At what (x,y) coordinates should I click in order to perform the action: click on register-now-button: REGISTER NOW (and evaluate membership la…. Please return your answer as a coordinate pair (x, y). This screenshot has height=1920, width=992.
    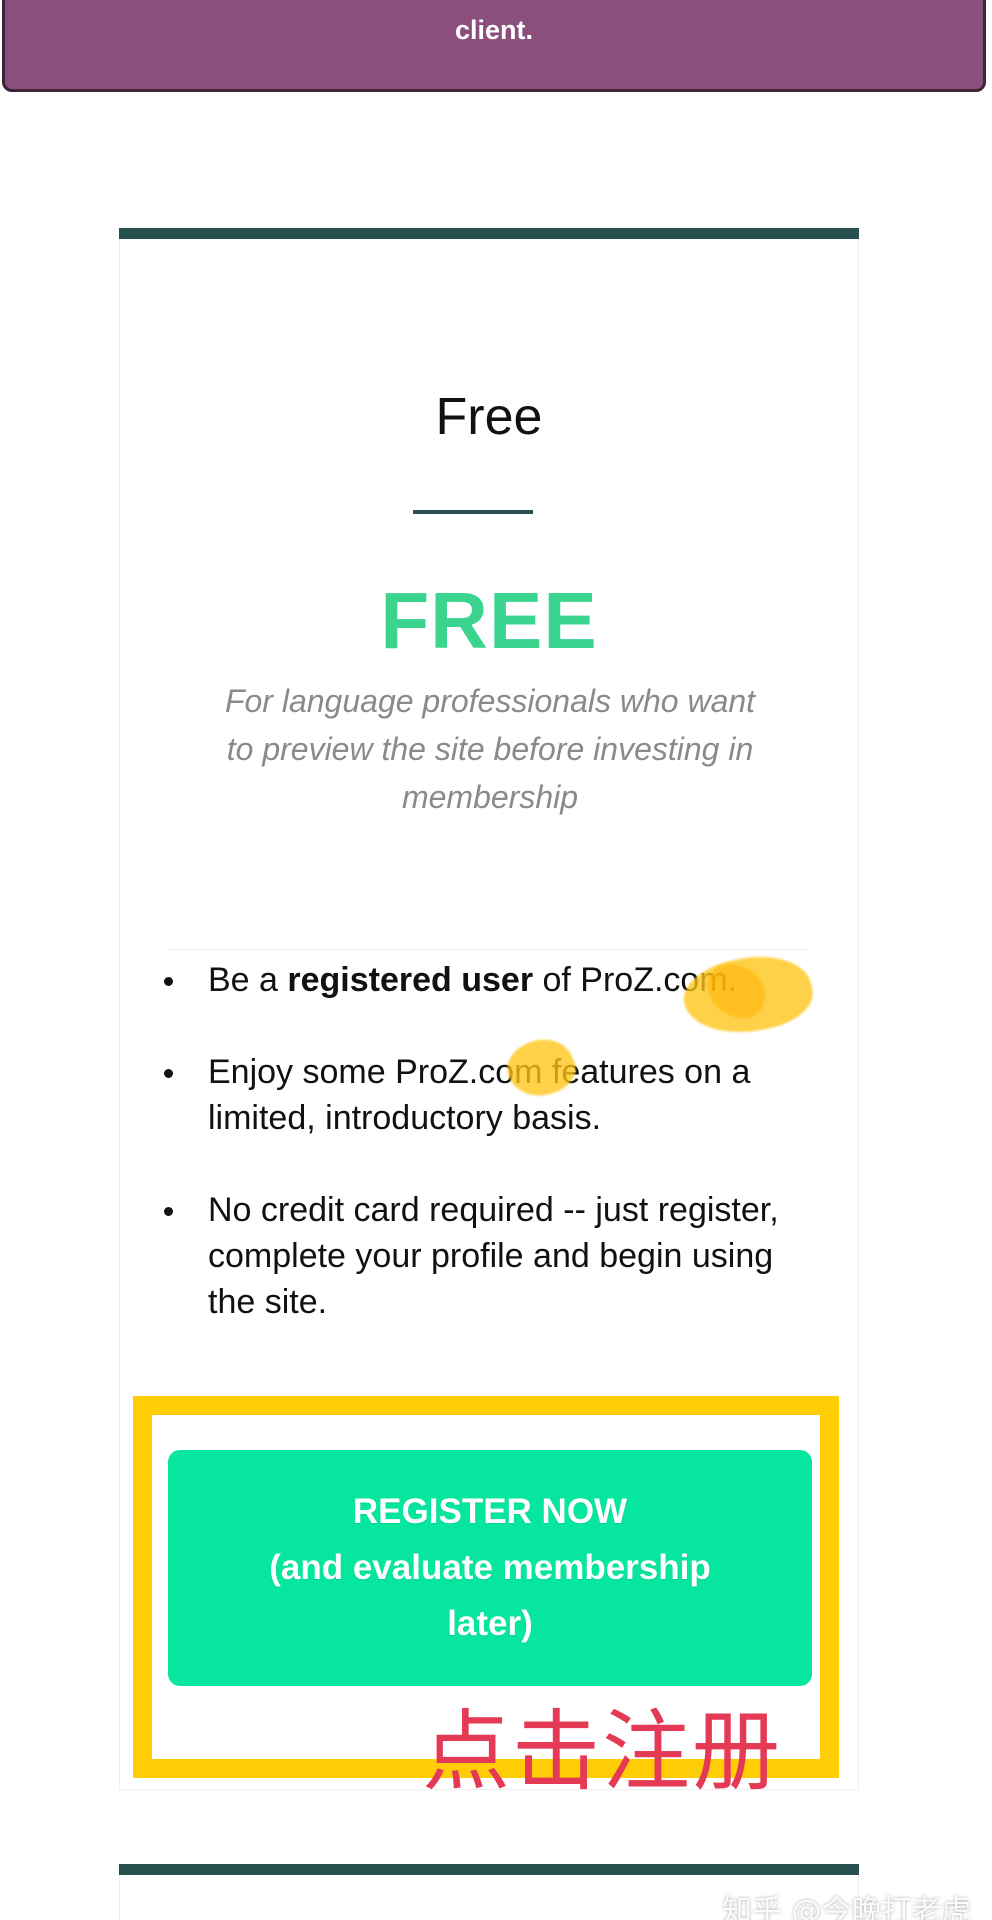
    Looking at the image, I should click on (490, 1568).